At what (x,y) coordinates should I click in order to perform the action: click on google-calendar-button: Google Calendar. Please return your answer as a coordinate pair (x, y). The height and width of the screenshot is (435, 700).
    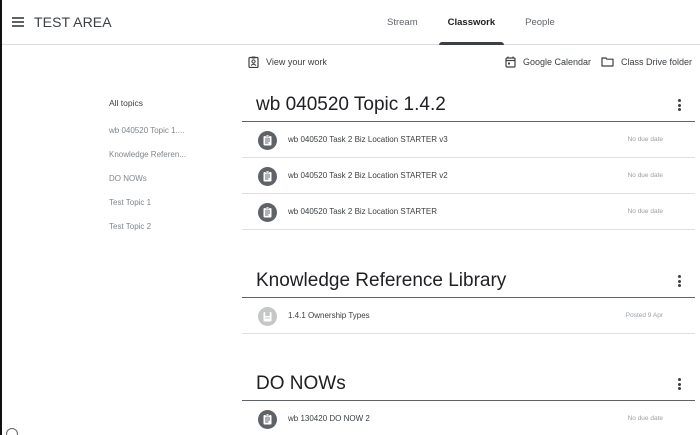
    Looking at the image, I should click on (548, 62).